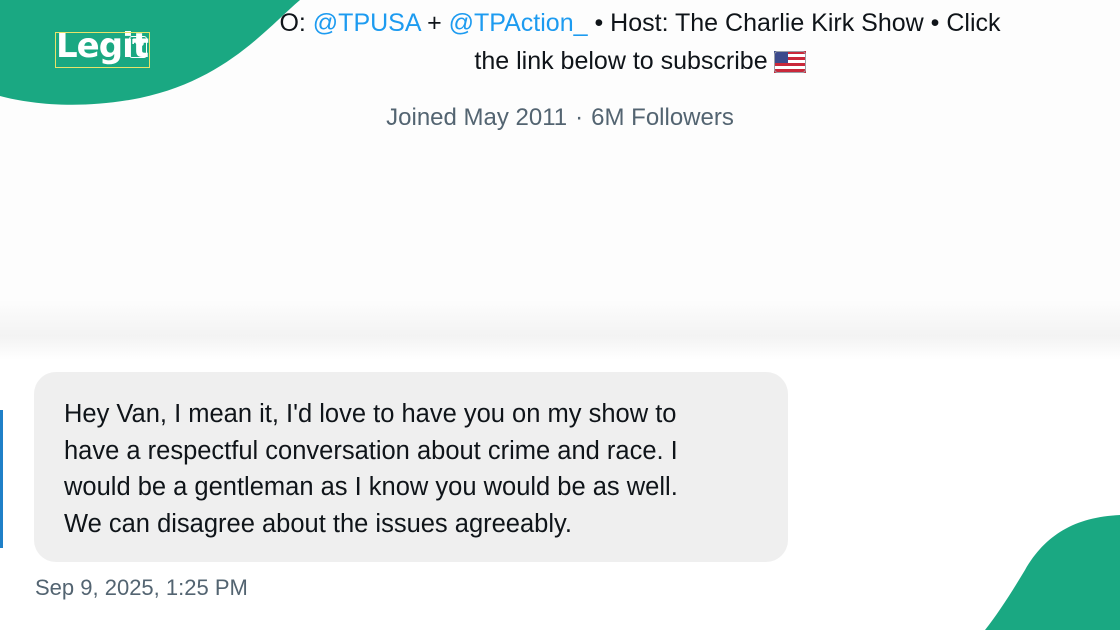  Describe the element at coordinates (789, 65) in the screenshot. I see `us-flag-icon` at that location.